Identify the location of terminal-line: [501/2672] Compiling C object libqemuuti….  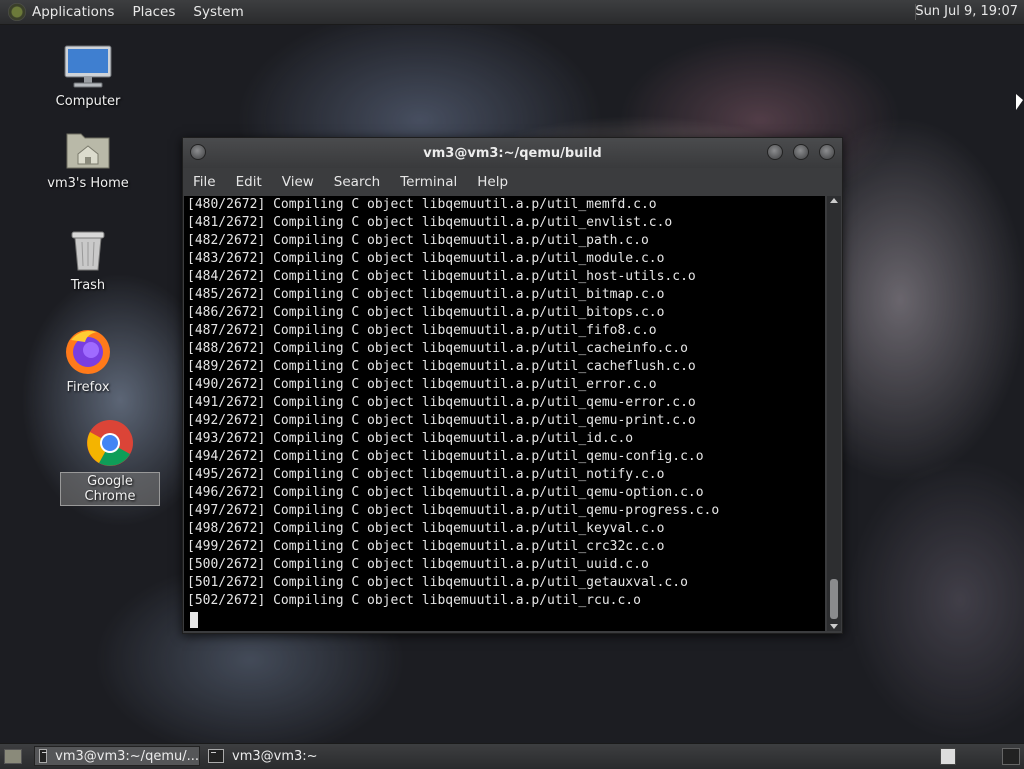
(437, 582).